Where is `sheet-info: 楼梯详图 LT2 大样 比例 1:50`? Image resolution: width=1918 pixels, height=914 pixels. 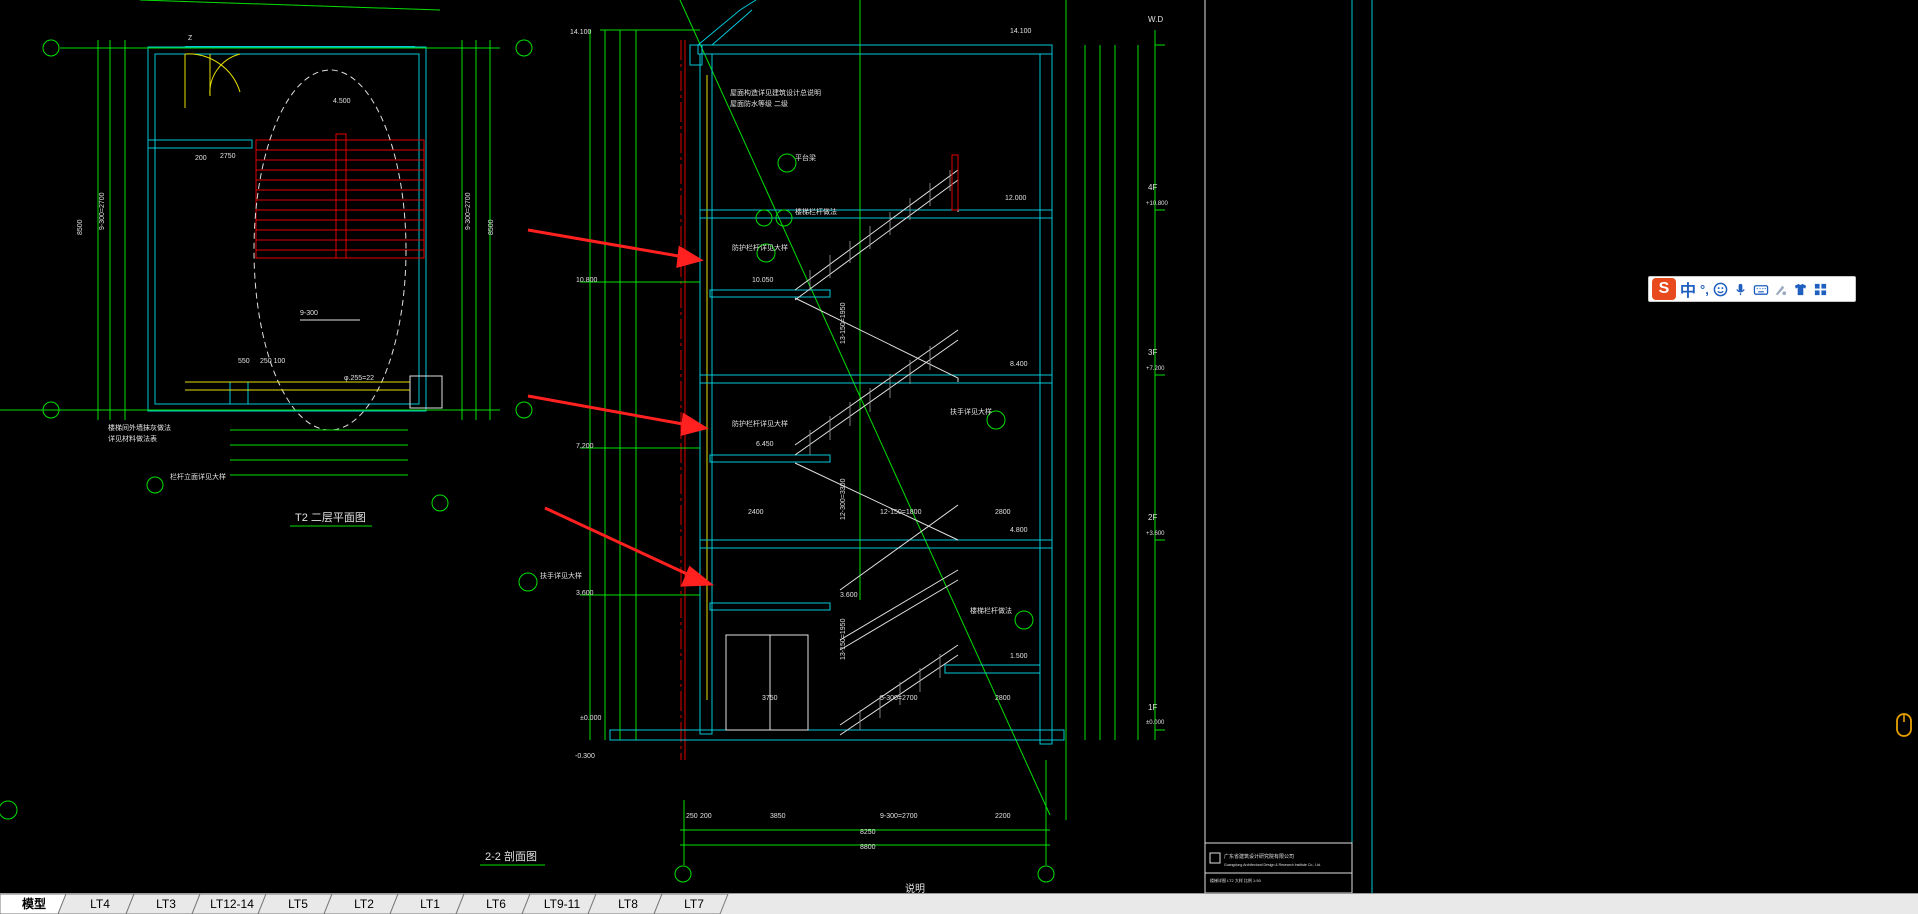 sheet-info: 楼梯详图 LT2 大样 比例 1:50 is located at coordinates (1236, 880).